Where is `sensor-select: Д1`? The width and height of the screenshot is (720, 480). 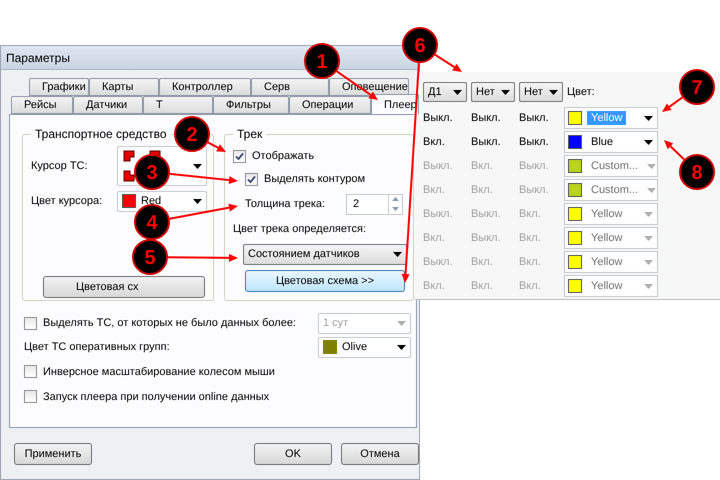
sensor-select: Д1 is located at coordinates (445, 92).